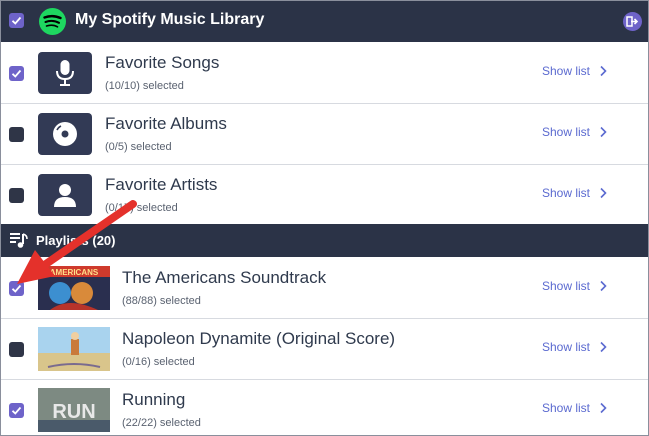 Image resolution: width=649 pixels, height=436 pixels. I want to click on library-title: My Spotify Music Library, so click(170, 19).